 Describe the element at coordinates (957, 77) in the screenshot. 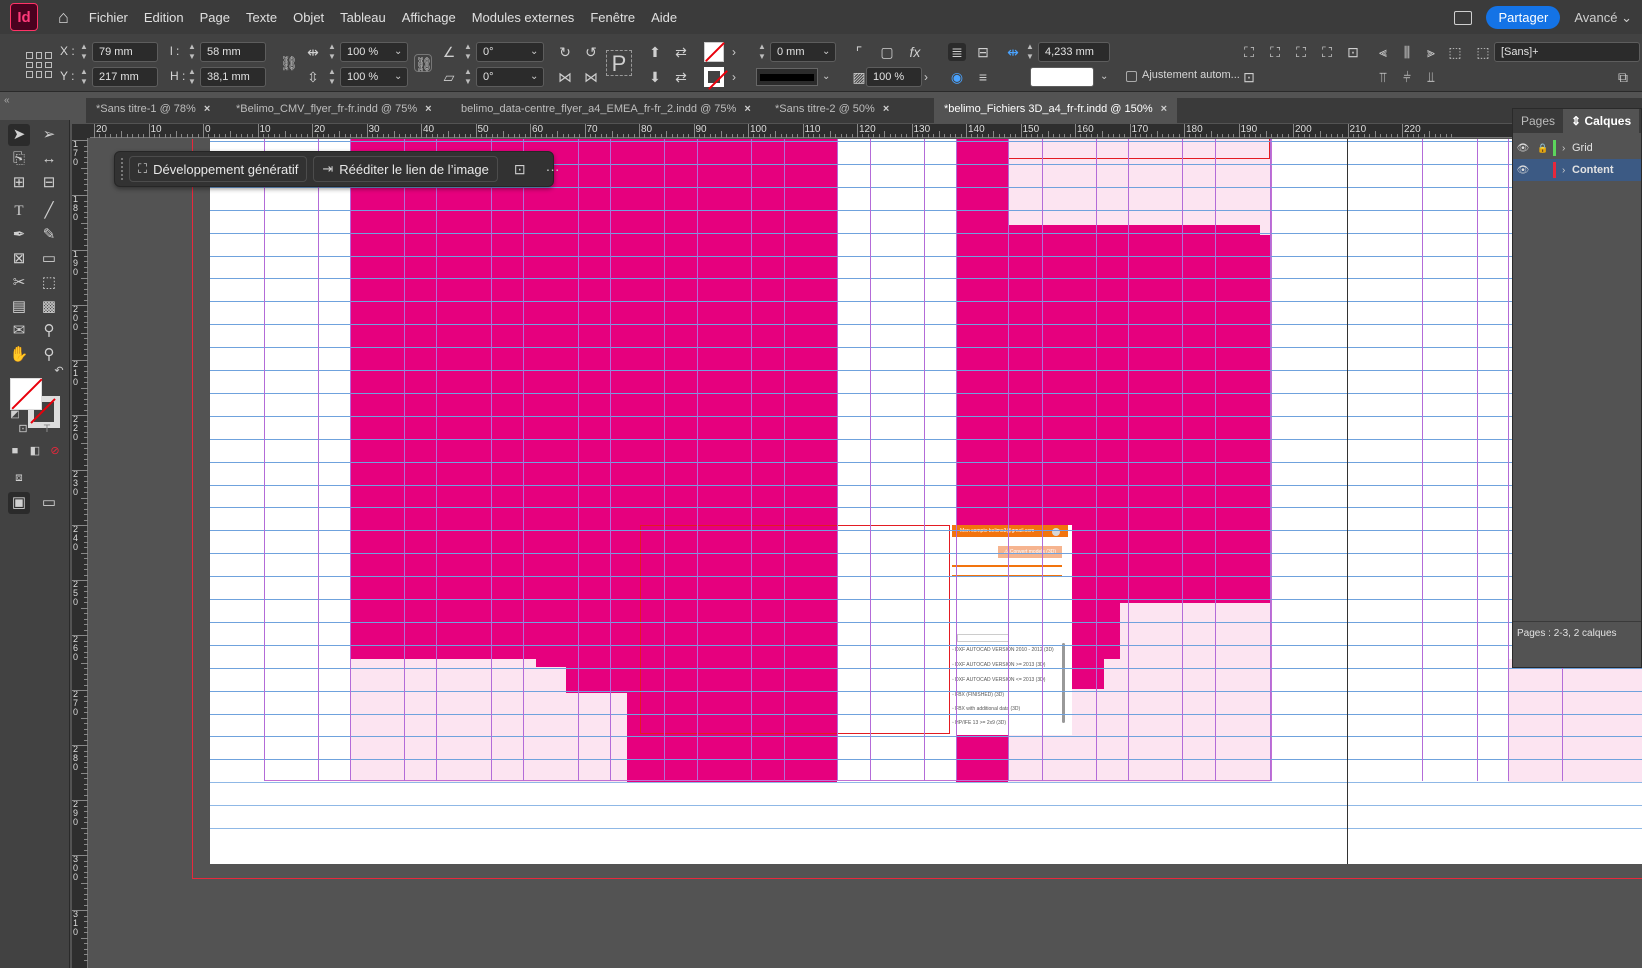

I see `text-wrap-shape-icon: ◉` at that location.